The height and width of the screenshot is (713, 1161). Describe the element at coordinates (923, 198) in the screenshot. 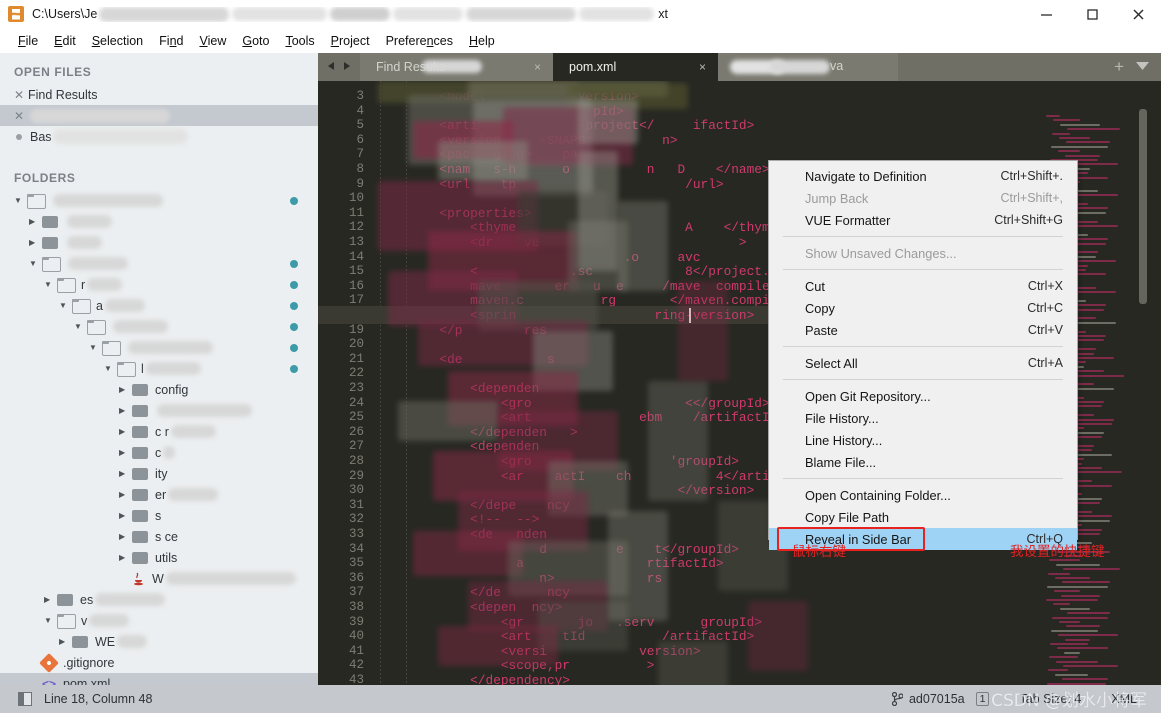

I see `context-menu-item-jump-back: Jump Back Ctrl+Shift+,` at that location.